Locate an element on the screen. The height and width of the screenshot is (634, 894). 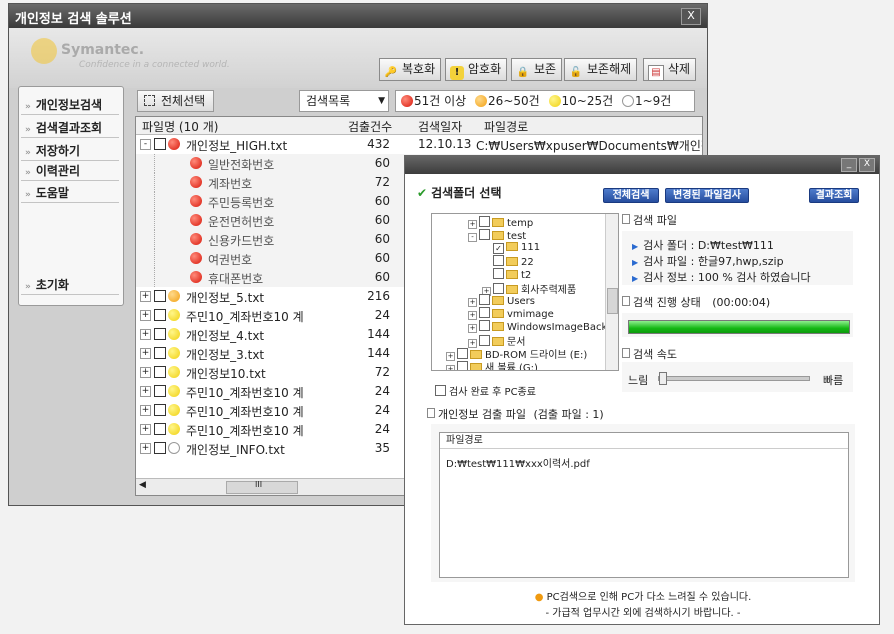
tree-scroll-thumb is located at coordinates (612, 301).